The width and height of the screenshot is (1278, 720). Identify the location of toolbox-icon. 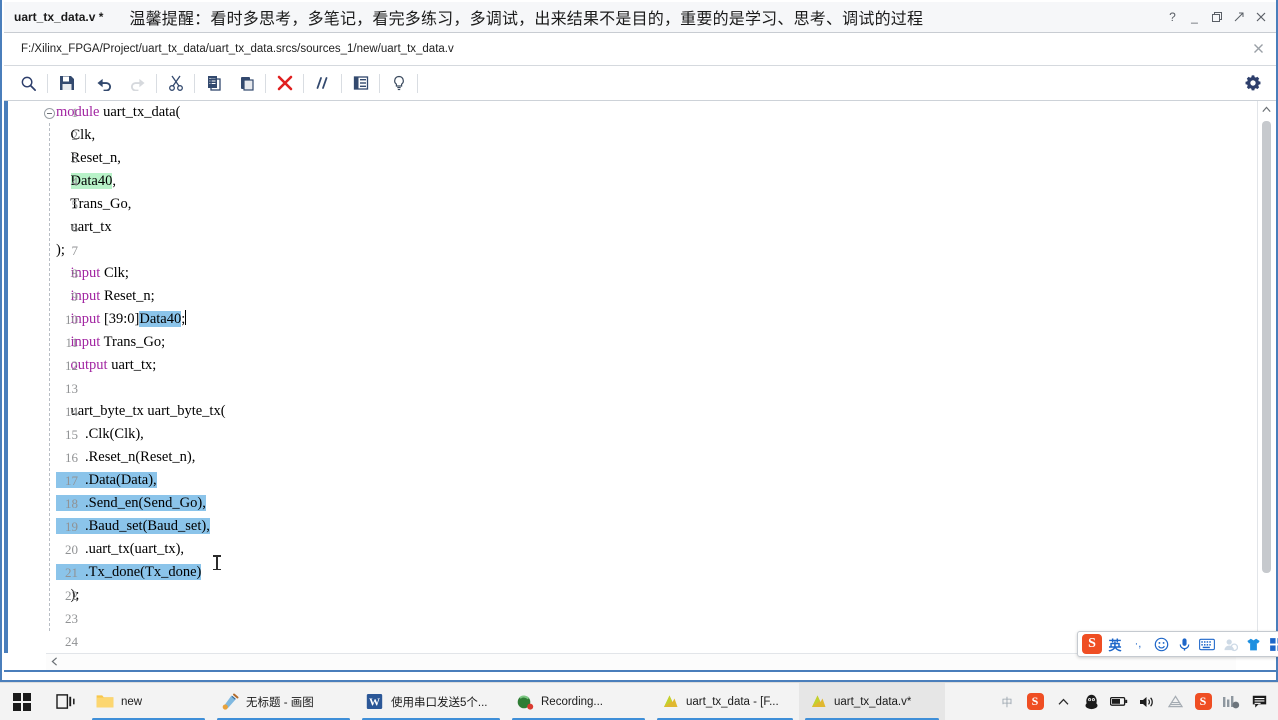
(1272, 644).